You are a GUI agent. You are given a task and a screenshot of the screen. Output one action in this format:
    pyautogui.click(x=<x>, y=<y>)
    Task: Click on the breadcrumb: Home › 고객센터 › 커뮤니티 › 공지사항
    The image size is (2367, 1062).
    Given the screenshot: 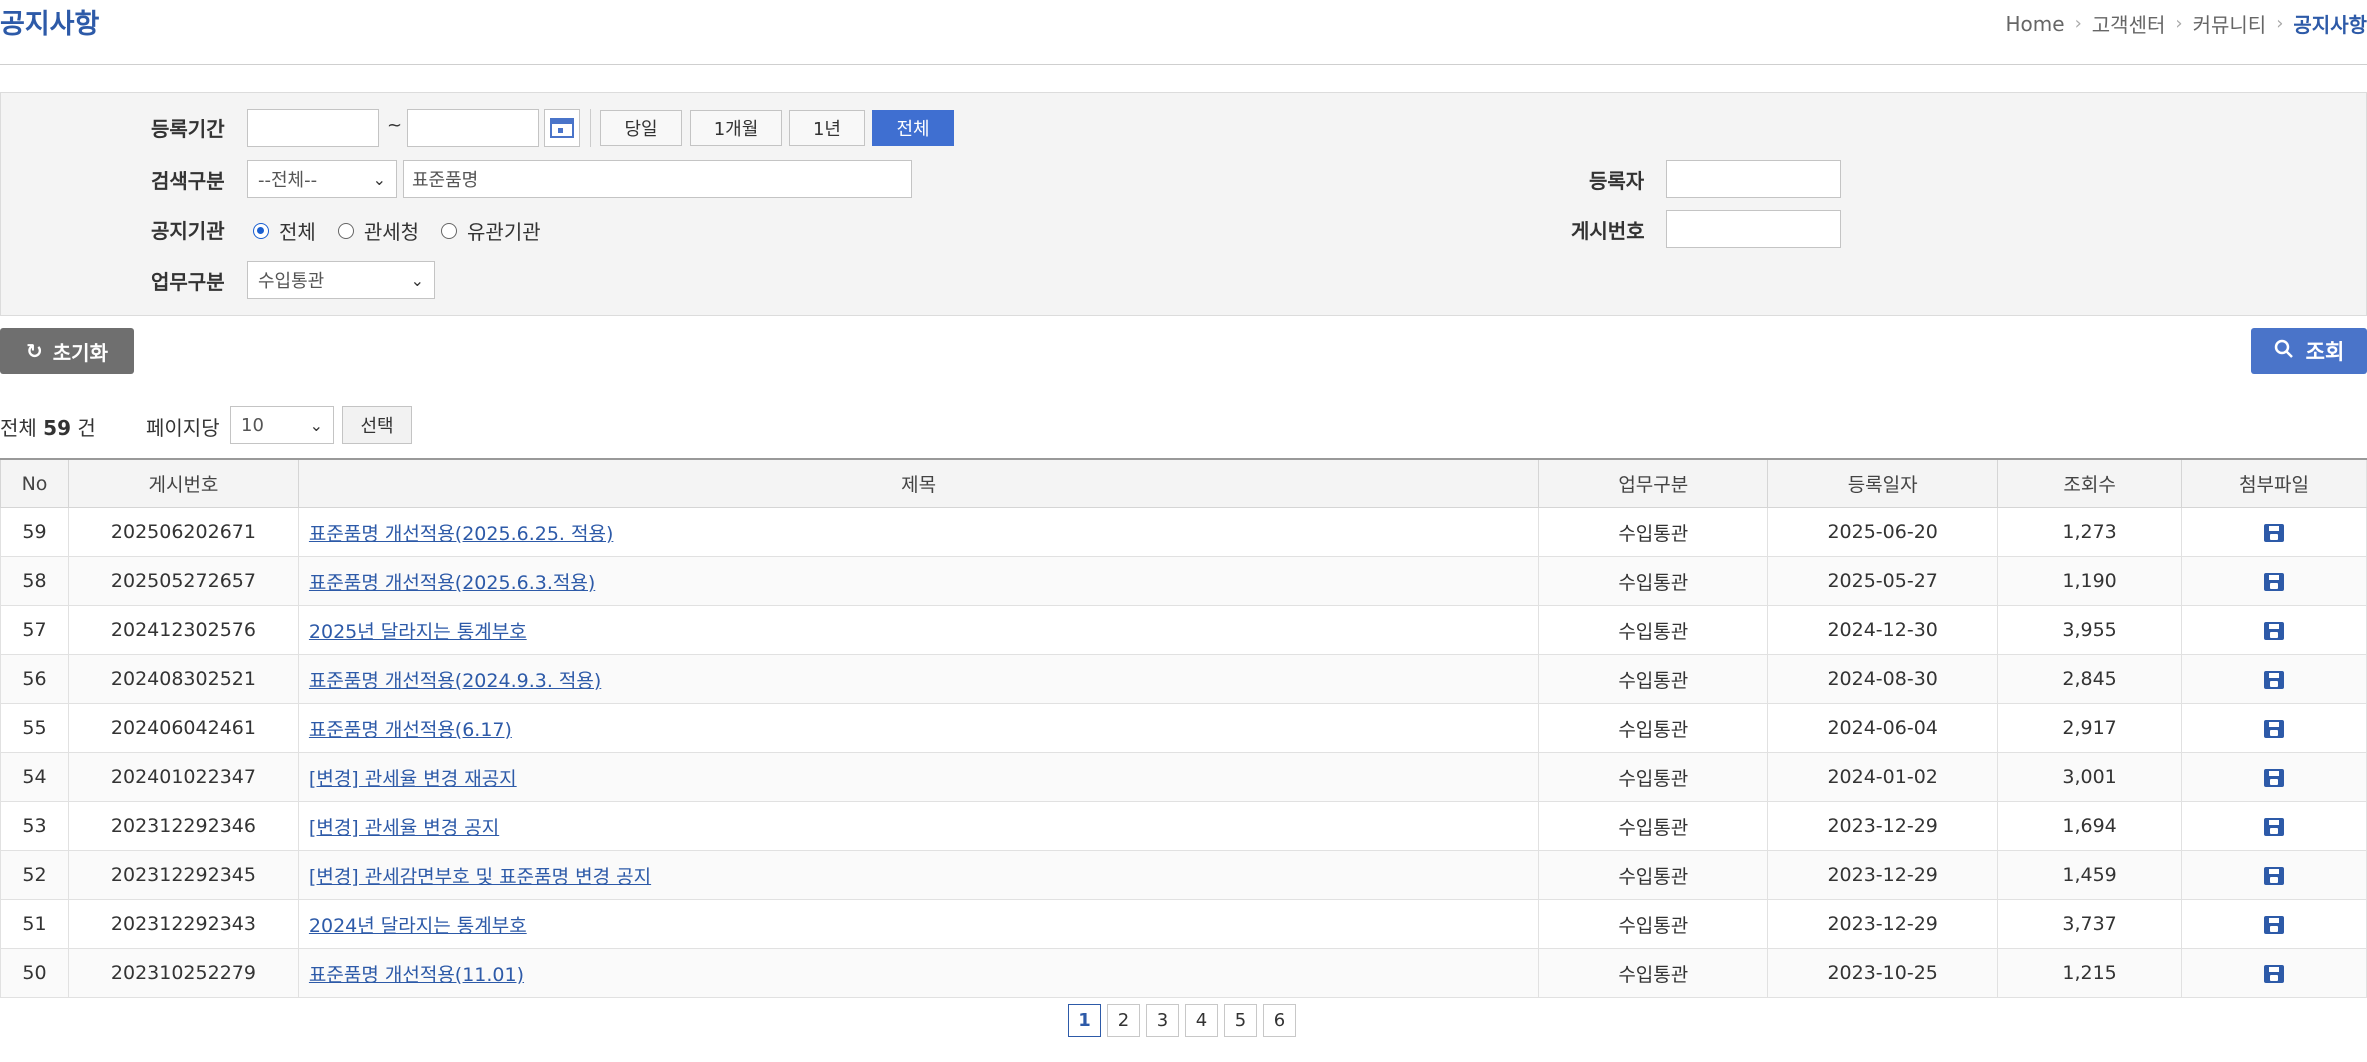 What is the action you would take?
    pyautogui.click(x=2186, y=23)
    